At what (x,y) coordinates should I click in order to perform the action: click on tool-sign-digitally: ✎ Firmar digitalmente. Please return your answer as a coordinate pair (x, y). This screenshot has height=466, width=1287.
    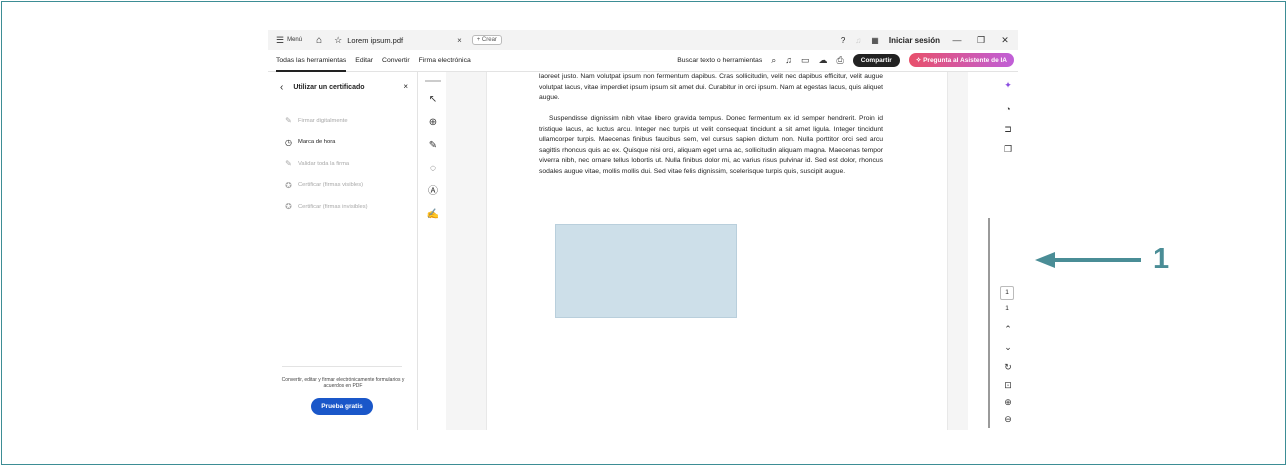
    Looking at the image, I should click on (326, 121).